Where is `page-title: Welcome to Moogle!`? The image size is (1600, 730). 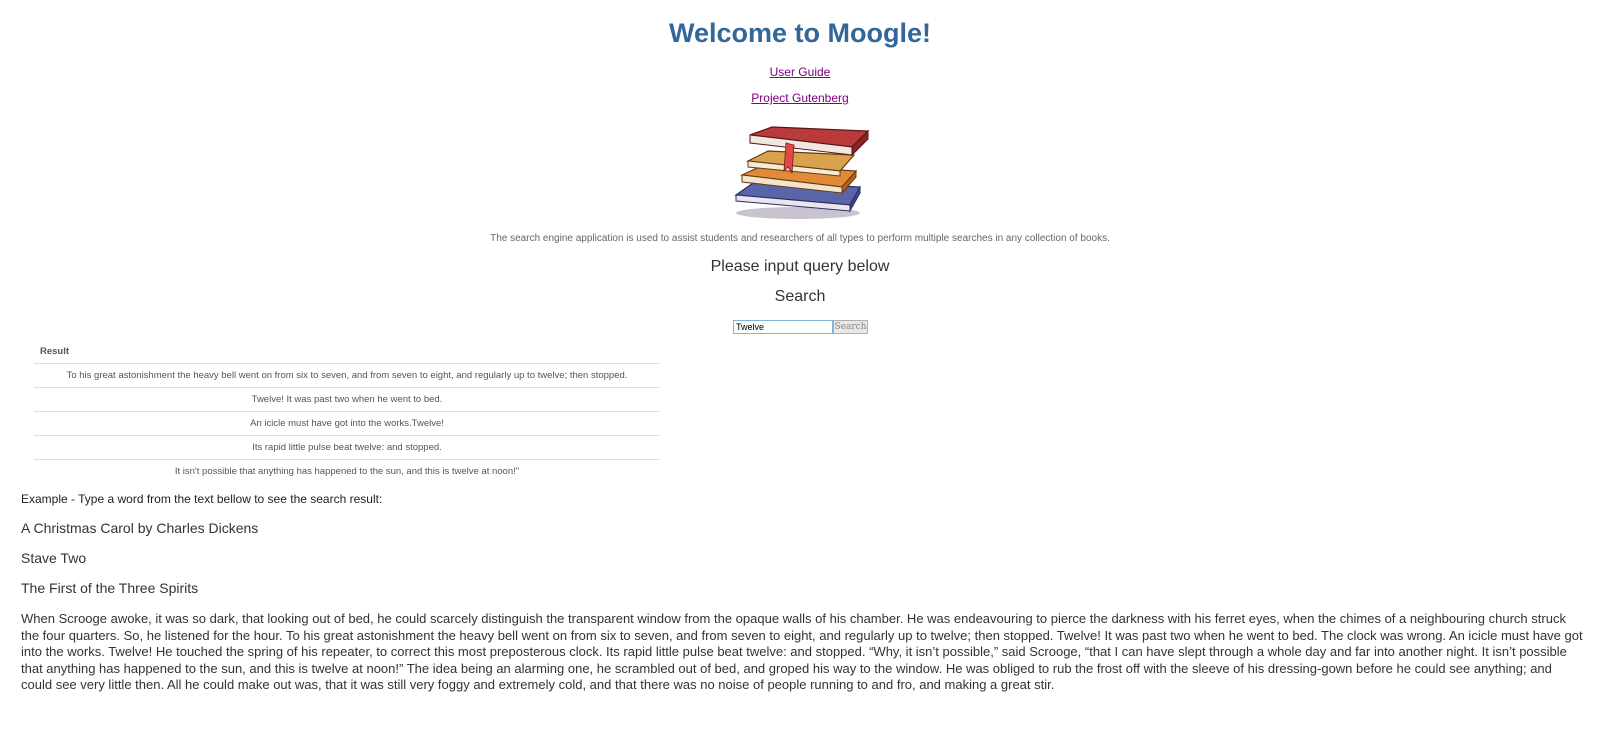 page-title: Welcome to Moogle! is located at coordinates (799, 33).